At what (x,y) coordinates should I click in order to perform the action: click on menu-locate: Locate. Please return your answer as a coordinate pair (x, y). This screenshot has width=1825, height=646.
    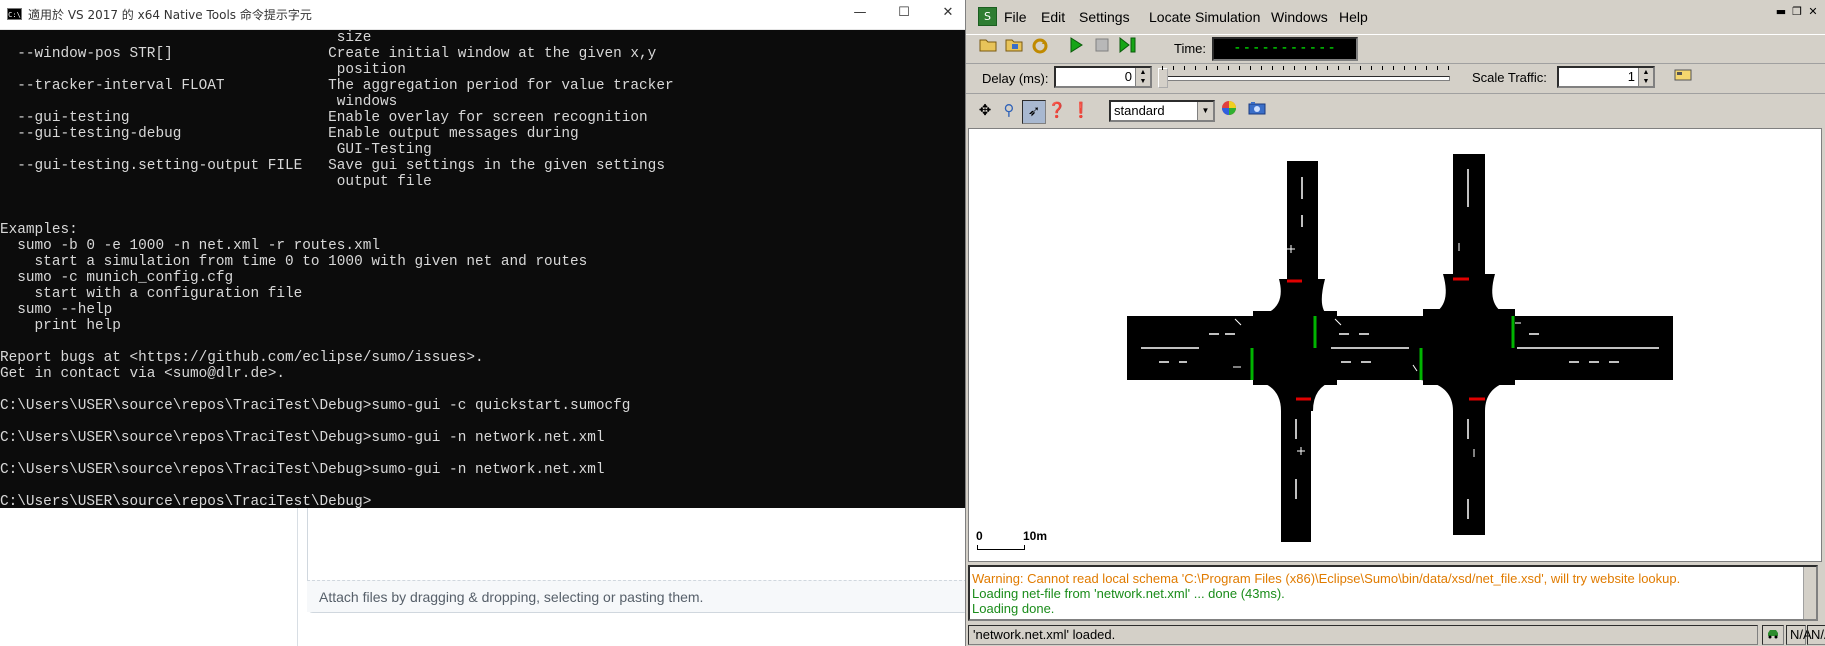
    Looking at the image, I should click on (1170, 17).